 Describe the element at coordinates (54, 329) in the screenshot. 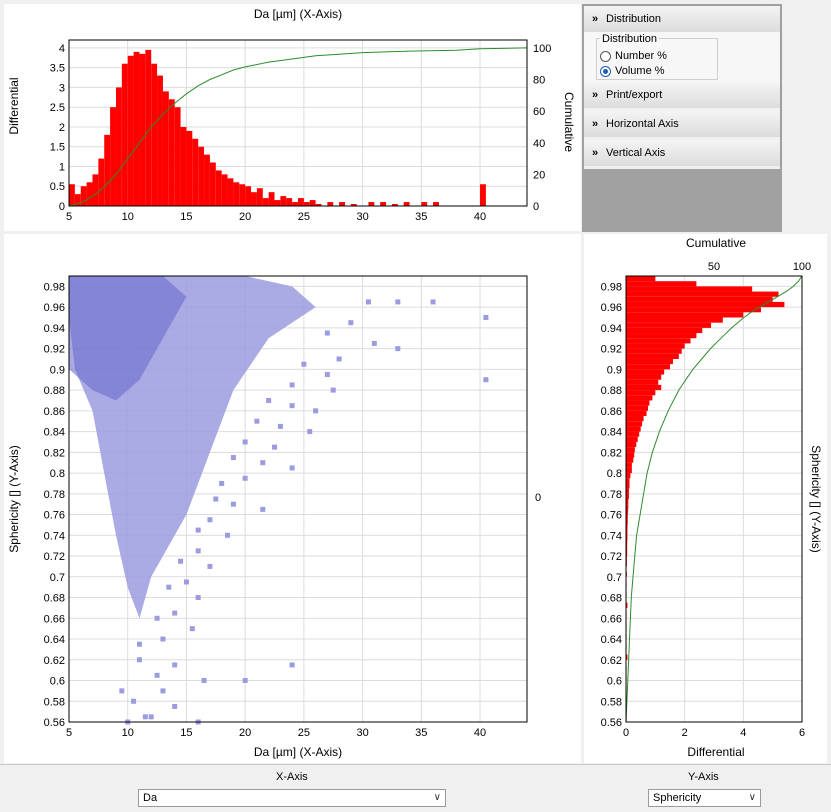

I see `scatter-y-tick-label: 0.94` at that location.